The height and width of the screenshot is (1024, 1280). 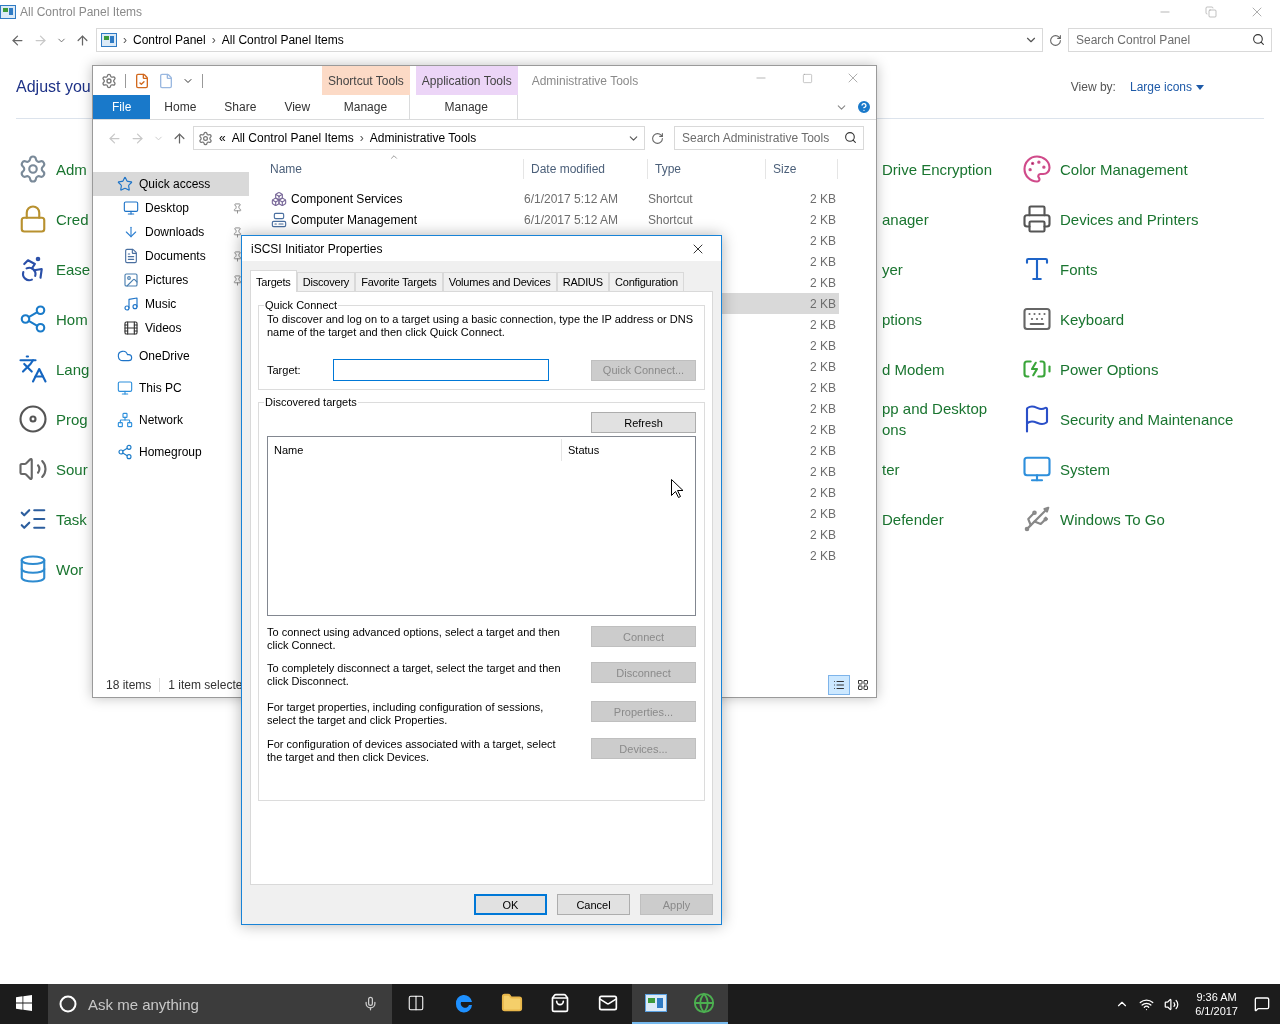 I want to click on nav-item: Pictures, so click(x=171, y=280).